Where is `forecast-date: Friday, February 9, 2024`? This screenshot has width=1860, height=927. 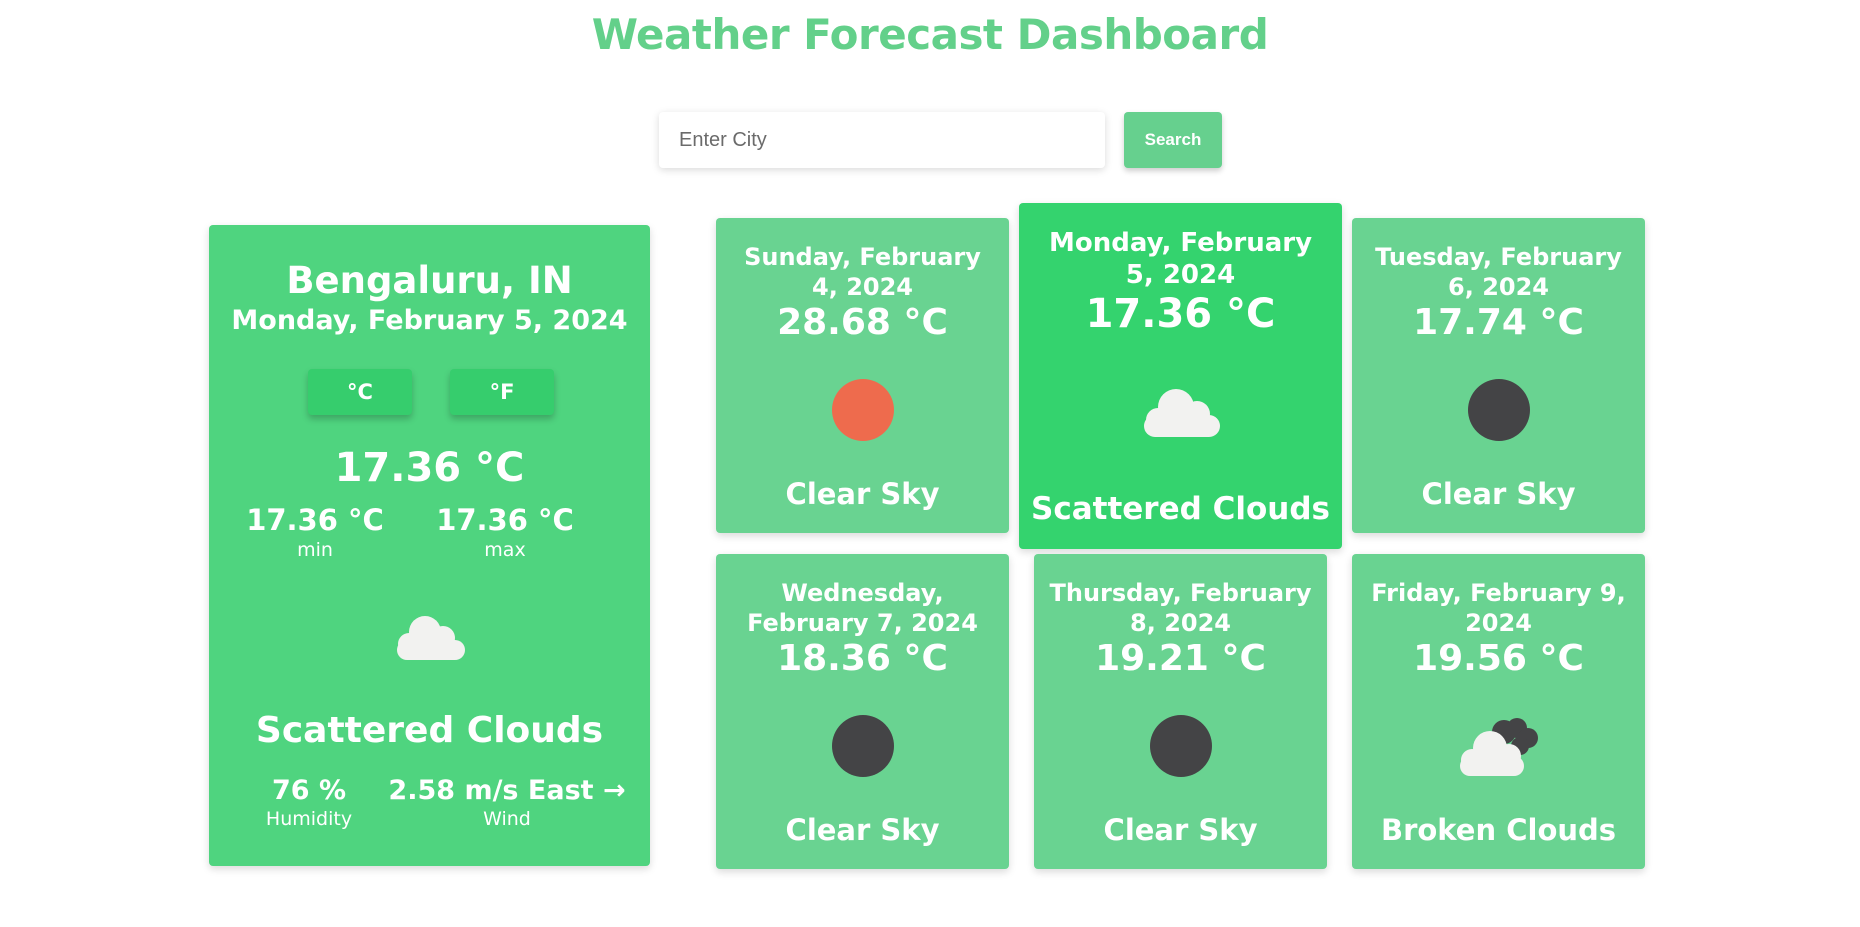
forecast-date: Friday, February 9, 2024 is located at coordinates (1498, 608).